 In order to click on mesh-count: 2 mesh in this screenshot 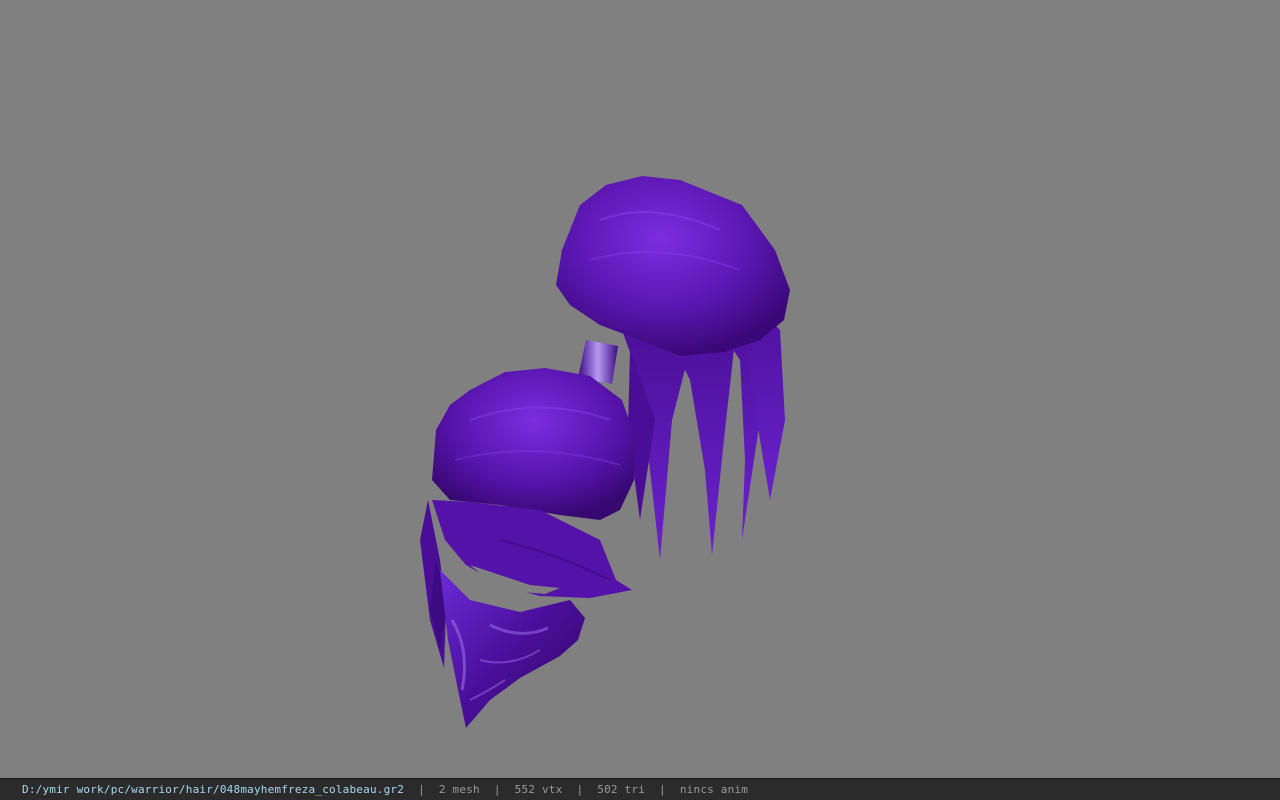, I will do `click(459, 789)`.